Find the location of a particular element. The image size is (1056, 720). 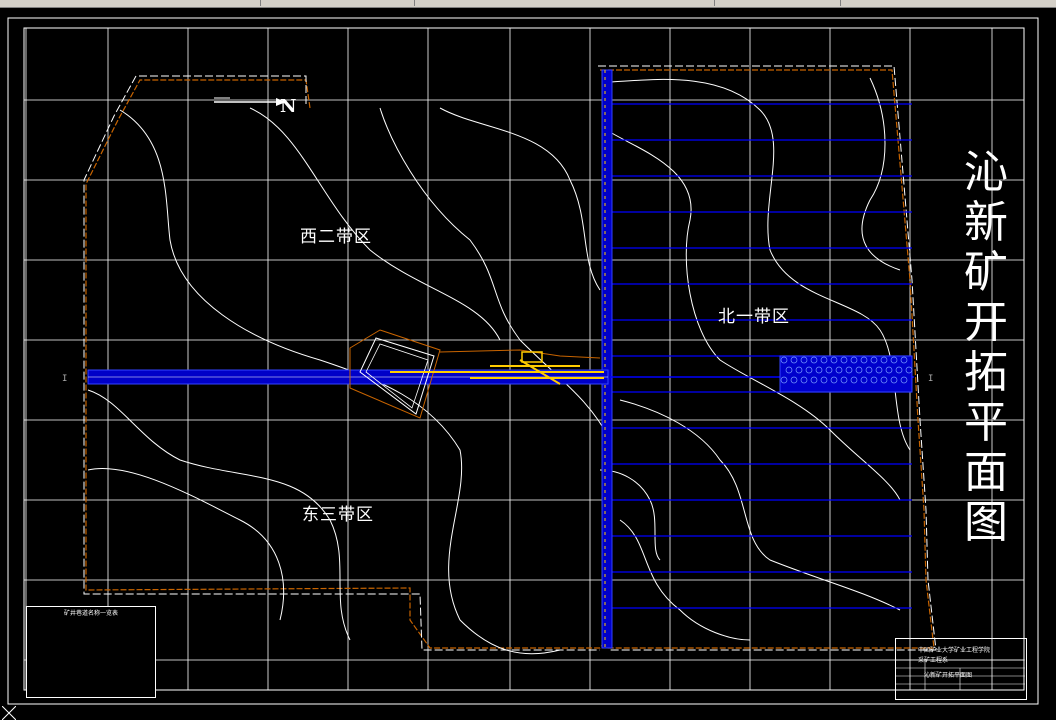

section-mark-left: I is located at coordinates (65, 379).